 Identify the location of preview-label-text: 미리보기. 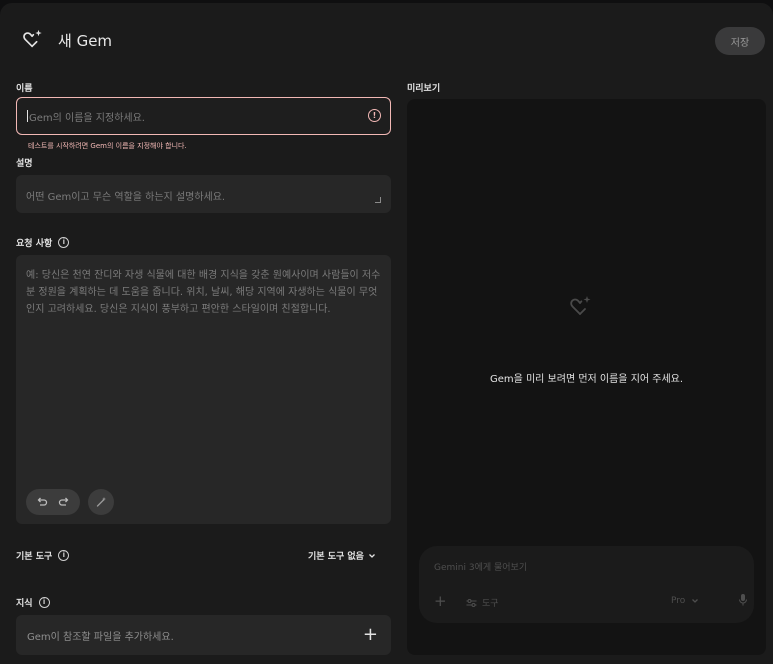
(424, 89).